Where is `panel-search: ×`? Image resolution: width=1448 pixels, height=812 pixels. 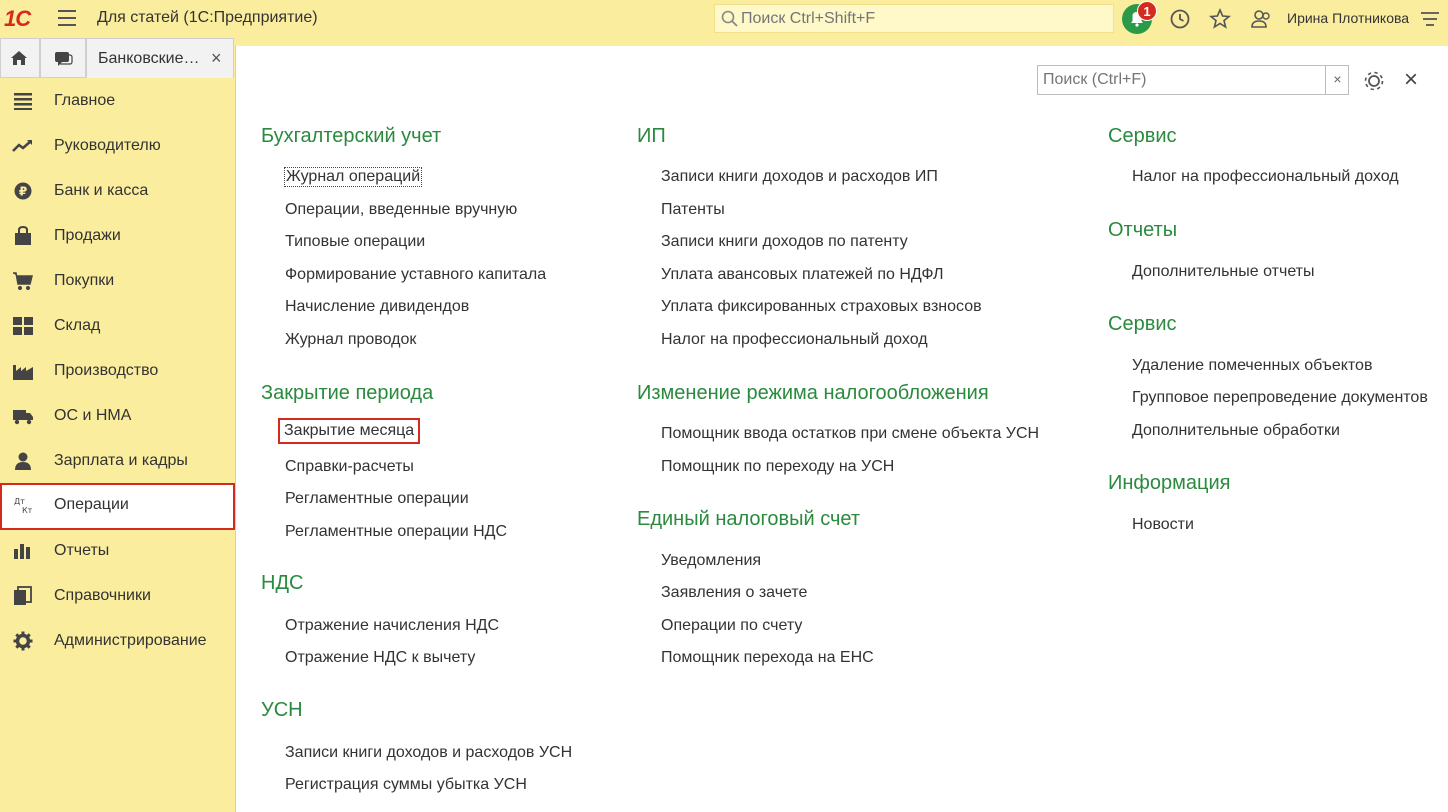
panel-search: × is located at coordinates (1193, 80).